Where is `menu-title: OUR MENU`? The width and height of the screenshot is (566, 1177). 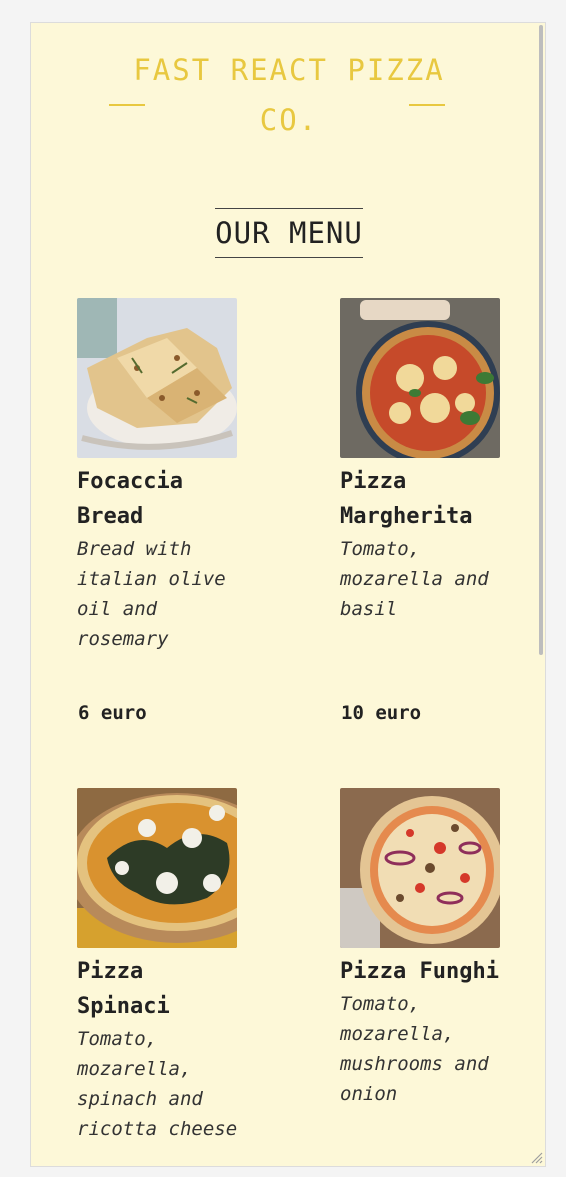
menu-title: OUR MENU is located at coordinates (289, 233).